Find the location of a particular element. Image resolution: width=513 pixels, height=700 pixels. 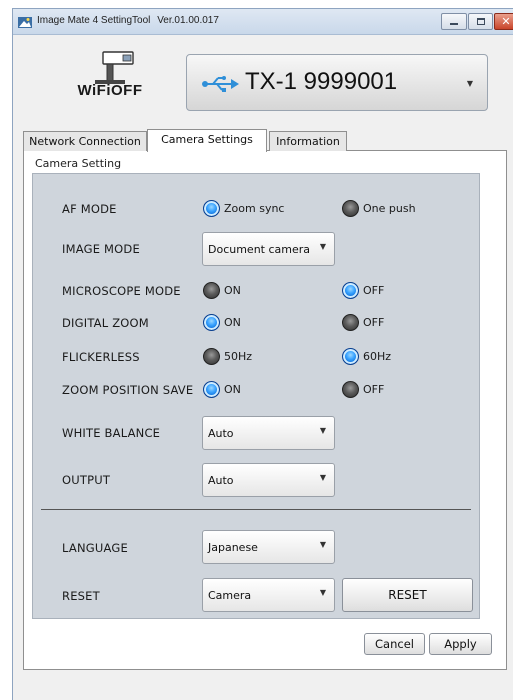

digital-zoom-on-radio: ON is located at coordinates (222, 322).